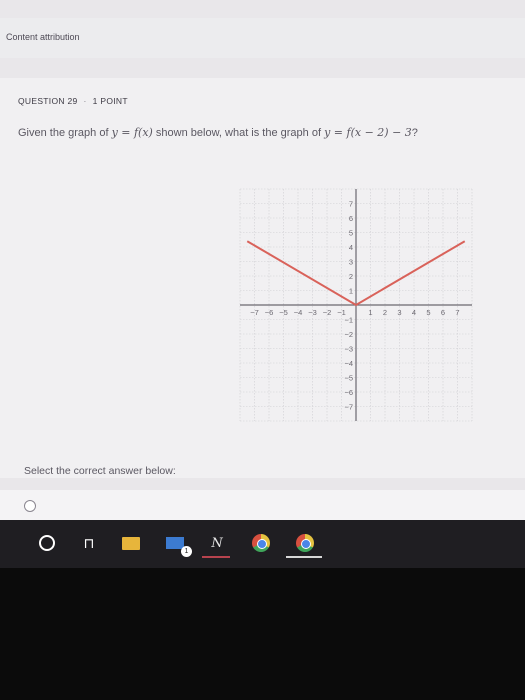 The image size is (525, 700). I want to click on onenote-icon: N, so click(217, 543).